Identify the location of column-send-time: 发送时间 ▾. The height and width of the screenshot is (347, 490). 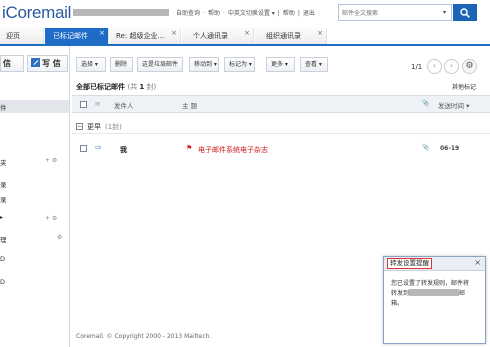
(453, 105).